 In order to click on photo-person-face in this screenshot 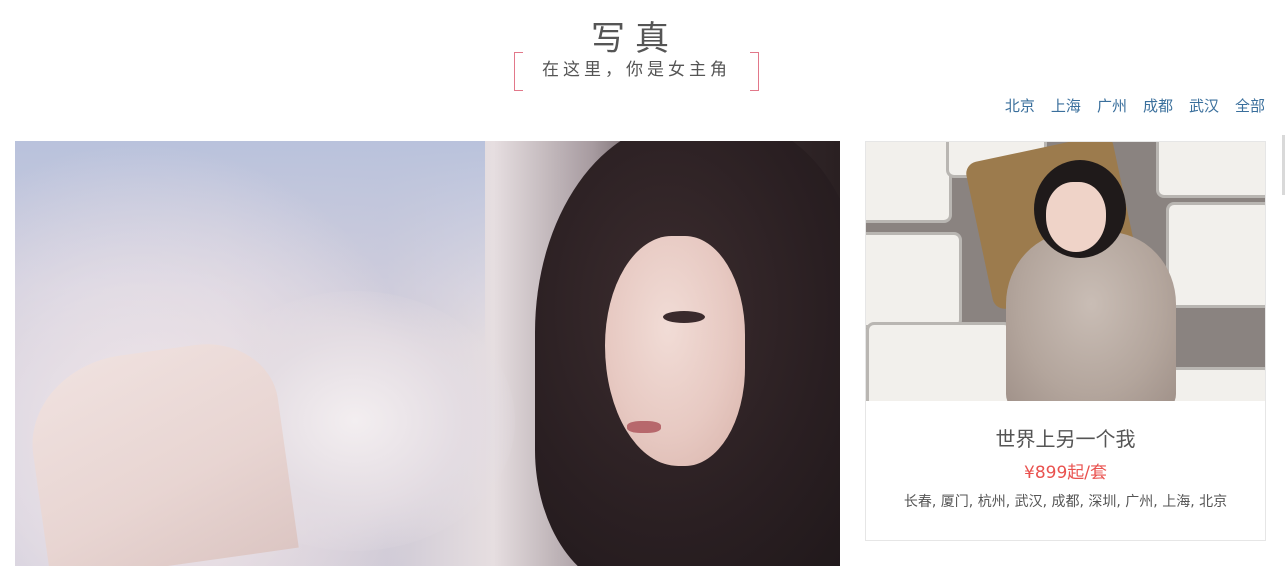, I will do `click(1076, 217)`.